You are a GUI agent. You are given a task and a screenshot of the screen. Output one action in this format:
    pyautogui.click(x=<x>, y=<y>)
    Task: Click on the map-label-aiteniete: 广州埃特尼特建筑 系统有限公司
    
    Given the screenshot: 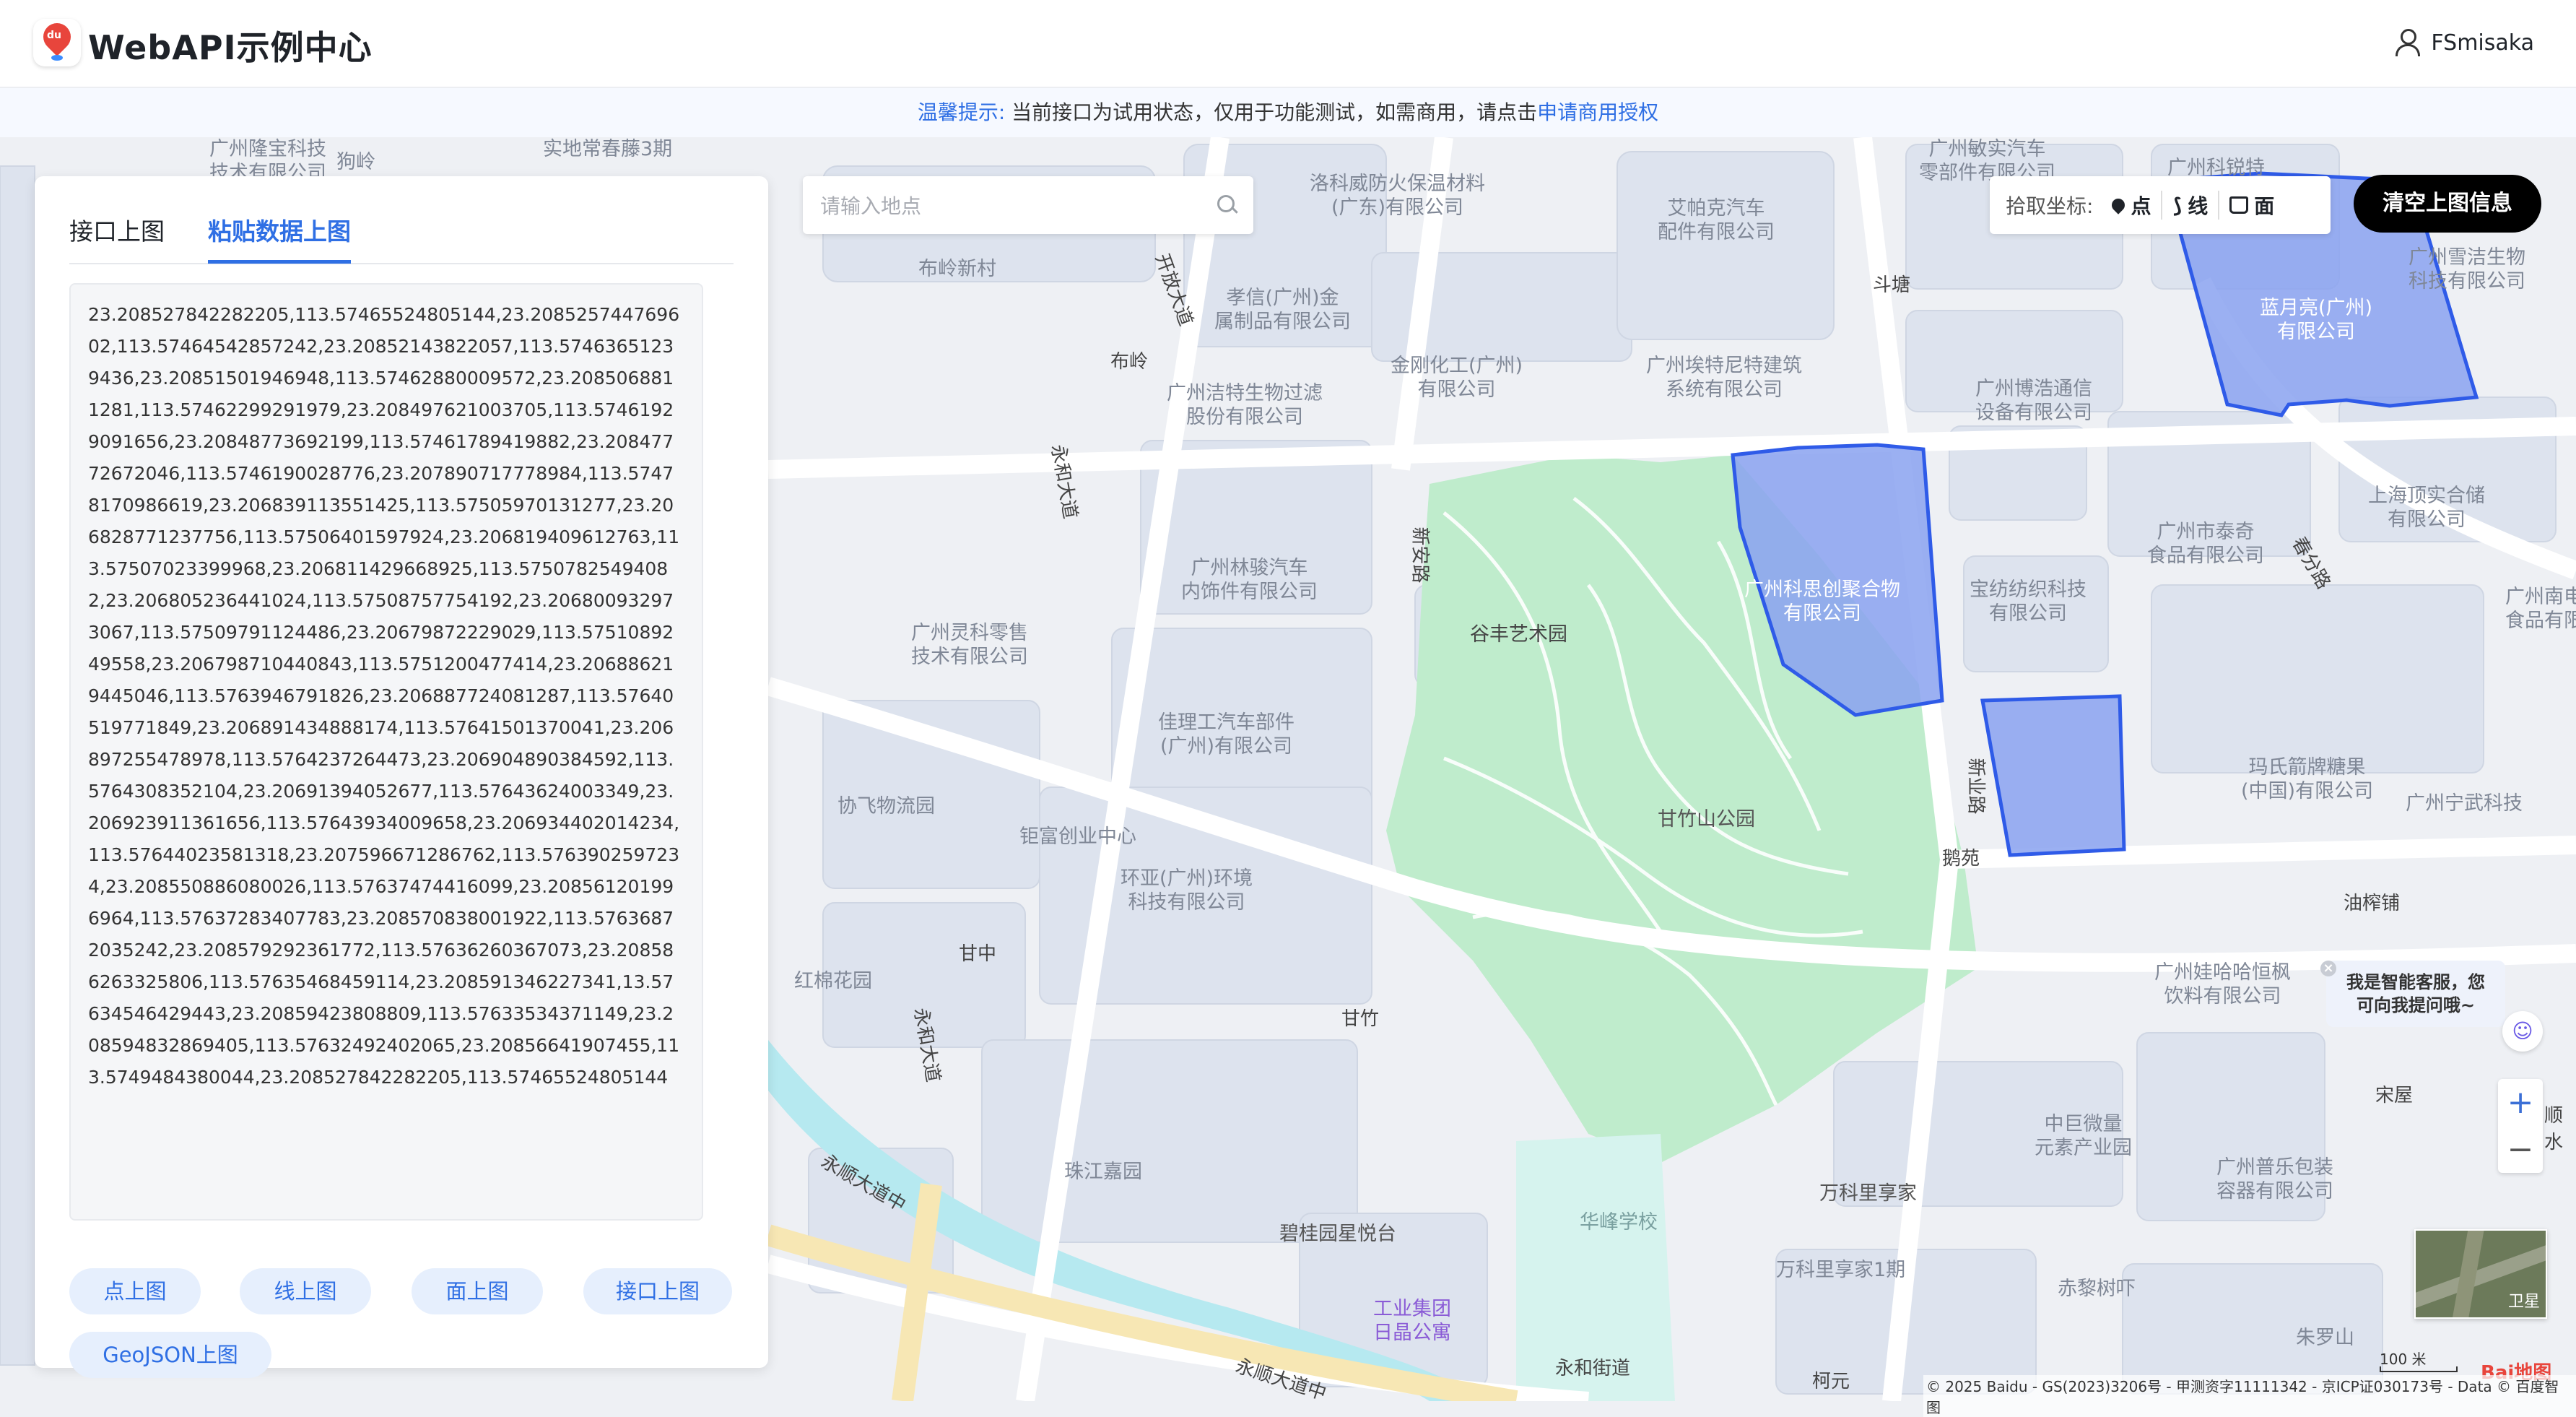 What is the action you would take?
    pyautogui.click(x=1724, y=378)
    